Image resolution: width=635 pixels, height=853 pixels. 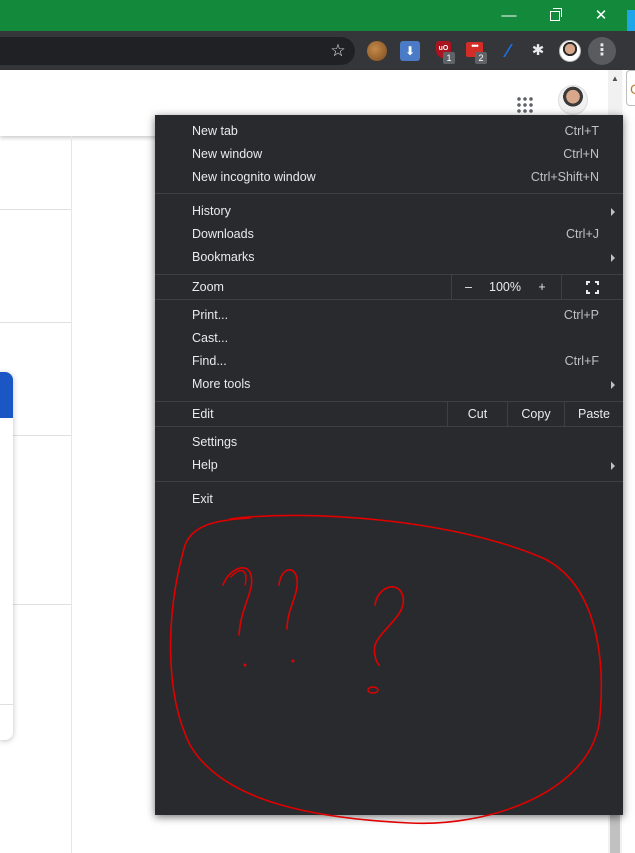 What do you see at coordinates (389, 442) in the screenshot?
I see `menu-item-settings: Settings` at bounding box center [389, 442].